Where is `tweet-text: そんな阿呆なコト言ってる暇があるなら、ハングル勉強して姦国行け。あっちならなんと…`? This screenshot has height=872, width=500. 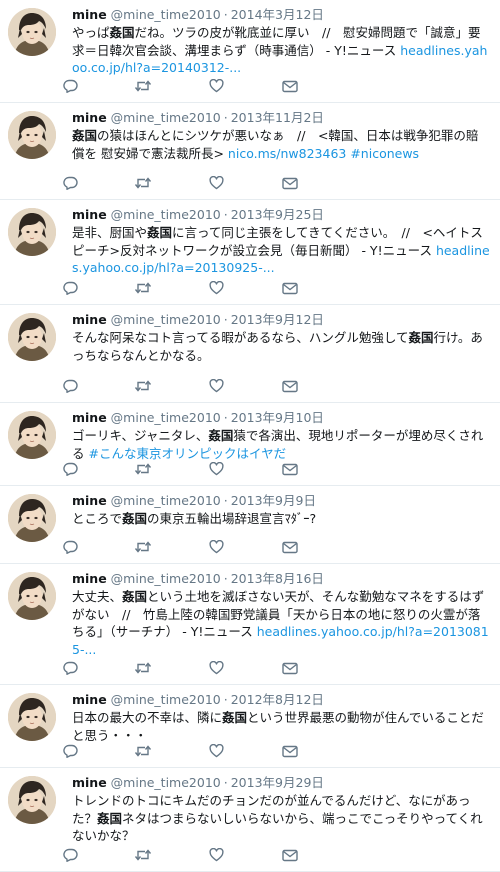 tweet-text: そんな阿呆なコト言ってる暇があるなら、ハングル勉強して姦国行け。あっちならなんと… is located at coordinates (281, 346).